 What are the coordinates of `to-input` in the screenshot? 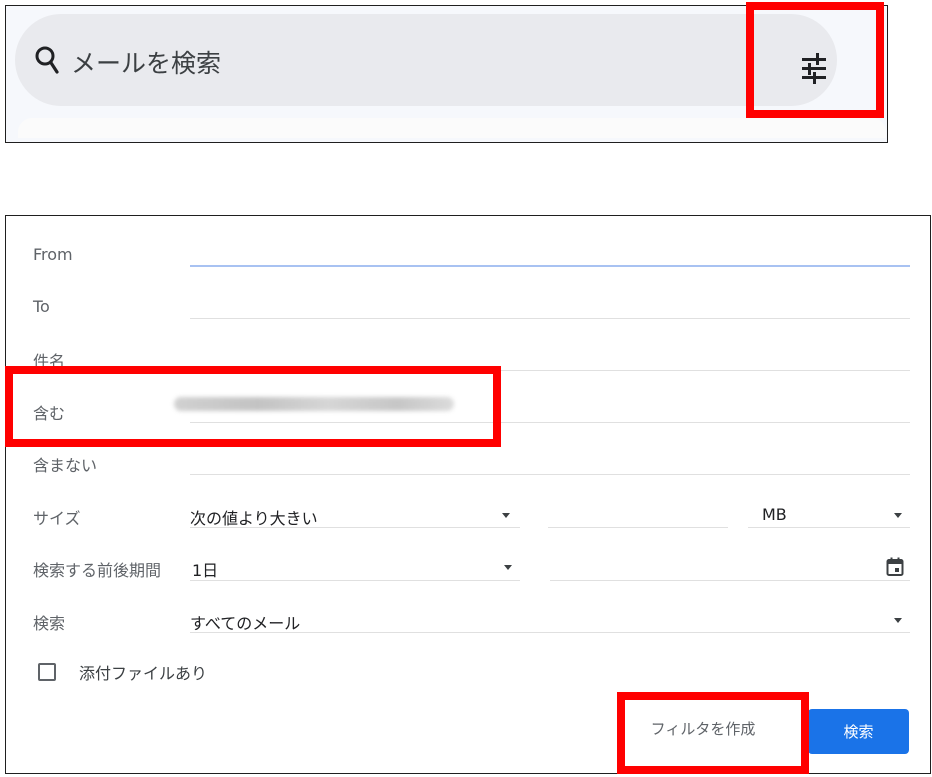 It's located at (550, 318).